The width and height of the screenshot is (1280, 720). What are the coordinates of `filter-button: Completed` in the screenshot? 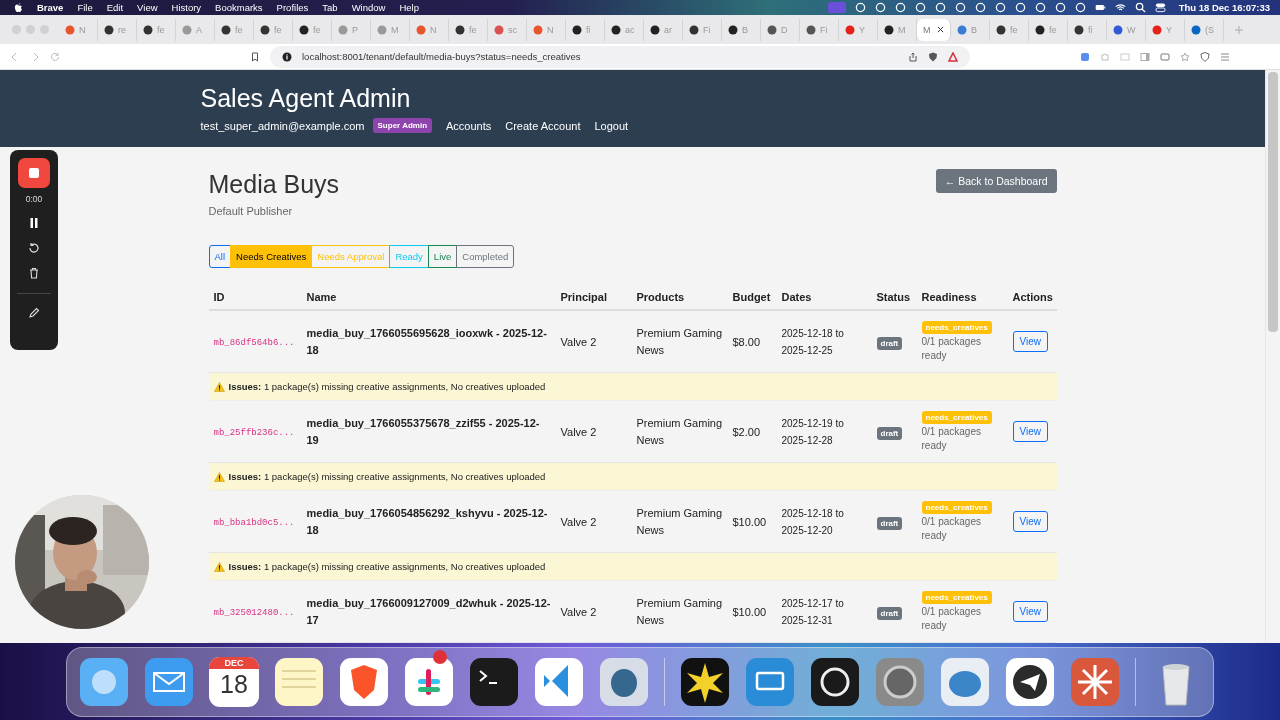 It's located at (485, 256).